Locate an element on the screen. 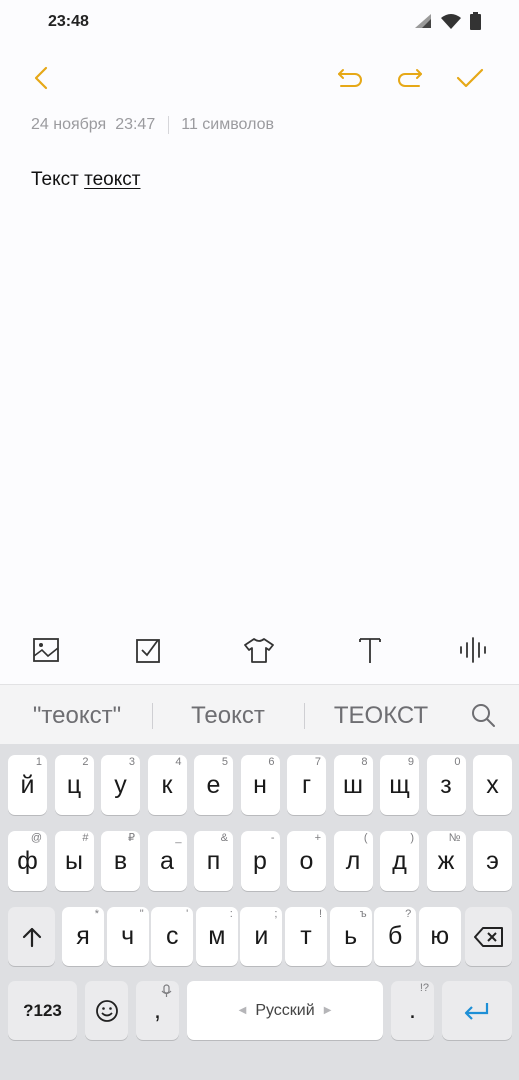  key-hint: 0 is located at coordinates (457, 762).